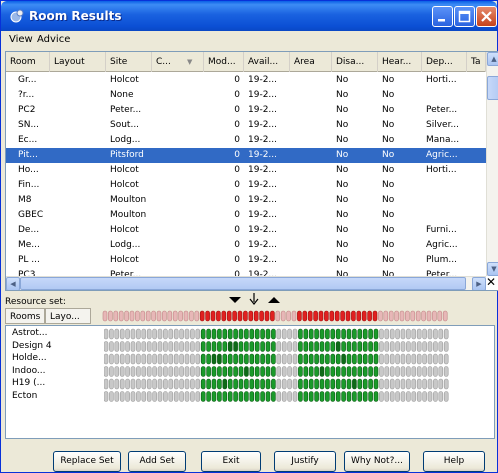  I want to click on close-panel-icon: ✕, so click(491, 282).